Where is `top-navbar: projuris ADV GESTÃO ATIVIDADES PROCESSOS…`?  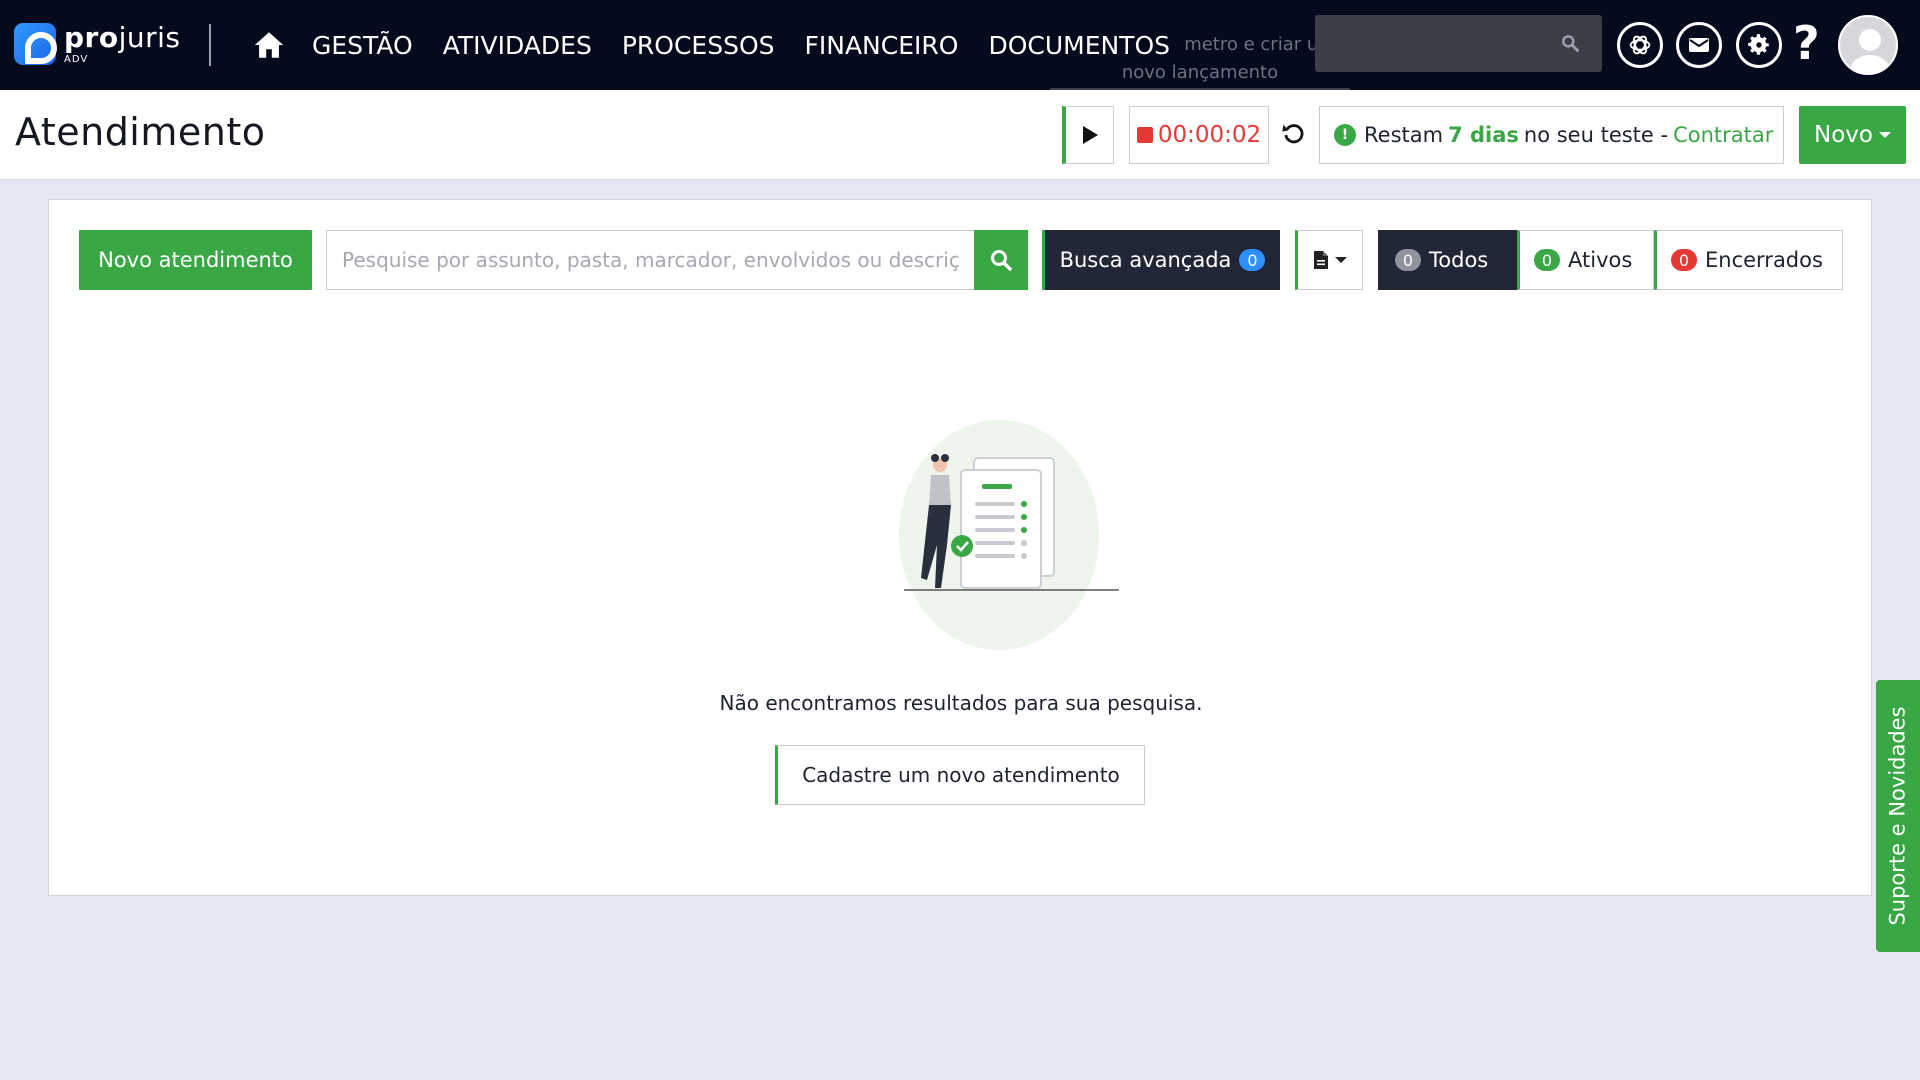
top-navbar: projuris ADV GESTÃO ATIVIDADES PROCESSOS… is located at coordinates (960, 45).